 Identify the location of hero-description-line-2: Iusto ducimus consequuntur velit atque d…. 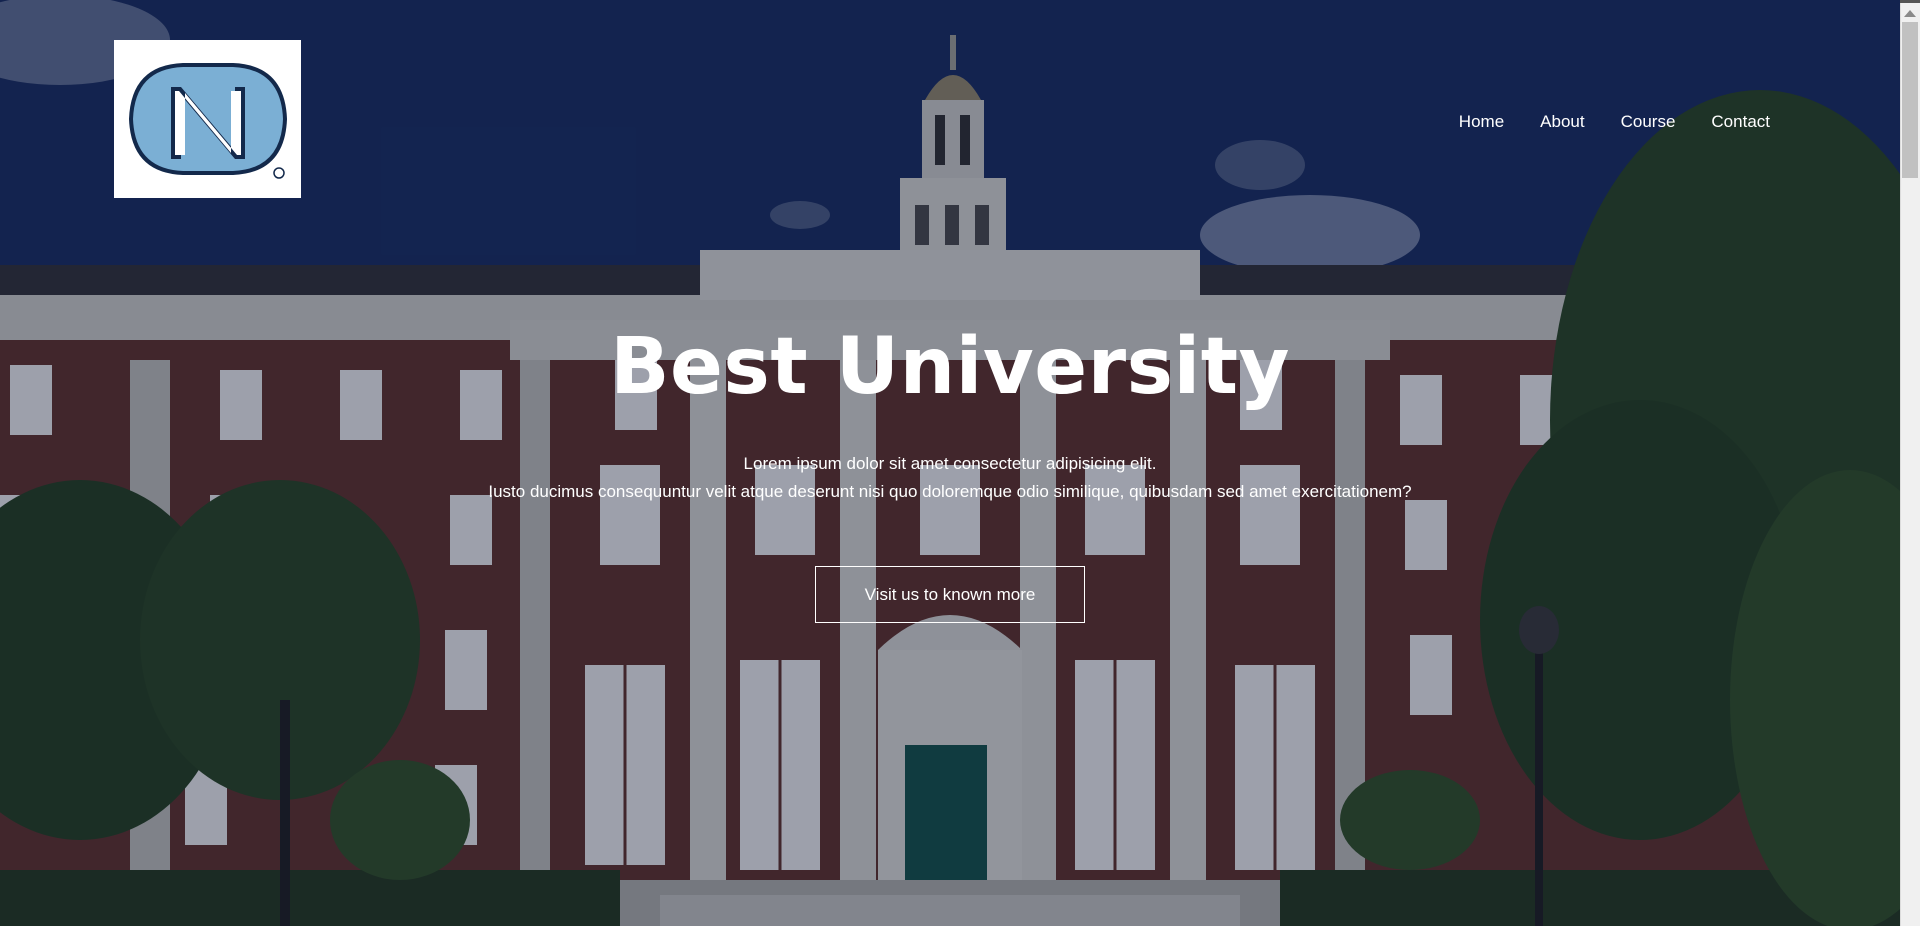
(950, 491).